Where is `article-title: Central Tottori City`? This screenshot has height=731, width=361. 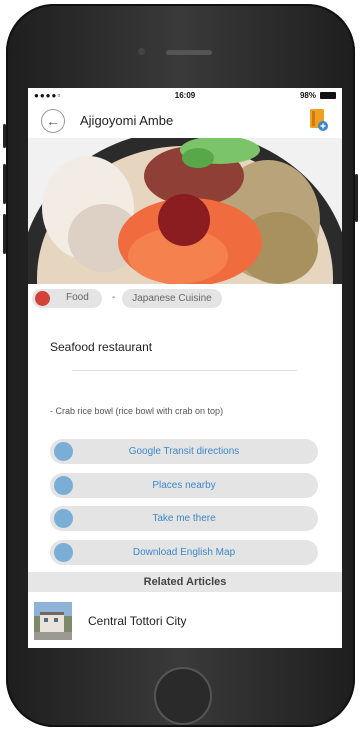 article-title: Central Tottori City is located at coordinates (137, 621).